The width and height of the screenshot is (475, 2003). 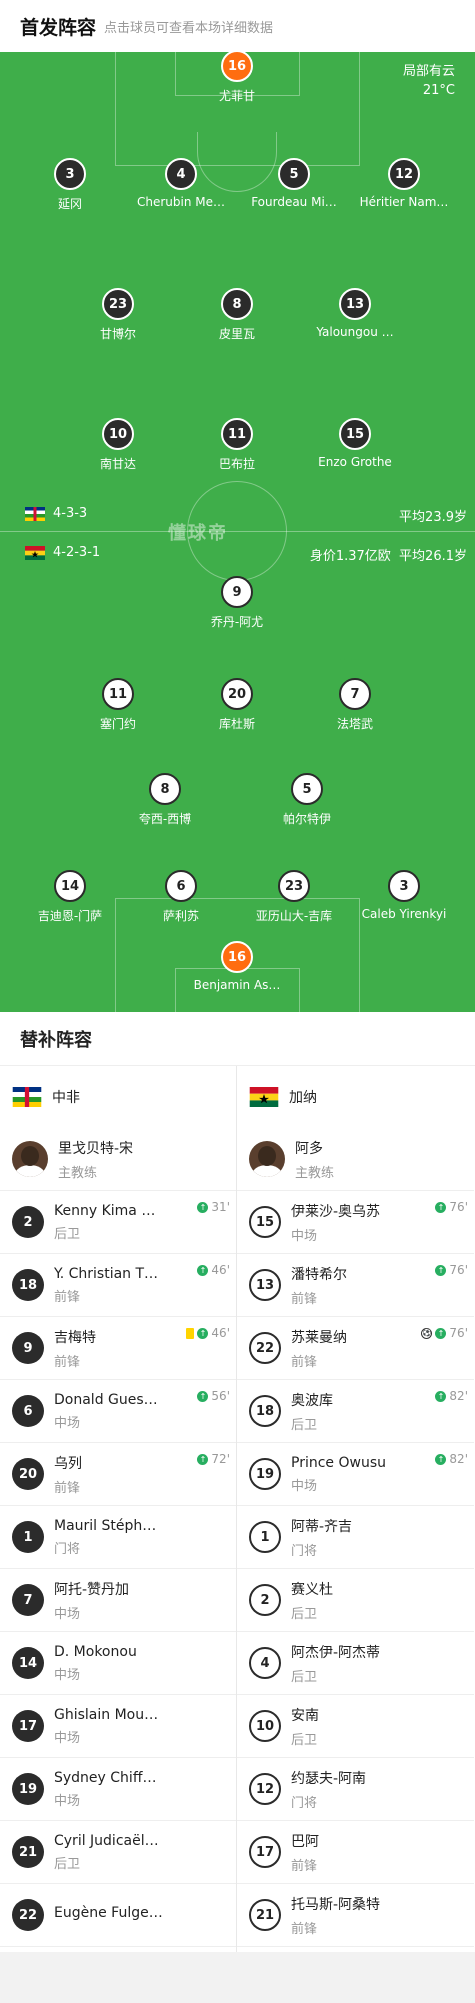 I want to click on ghana-flag-icon, so click(x=35, y=552).